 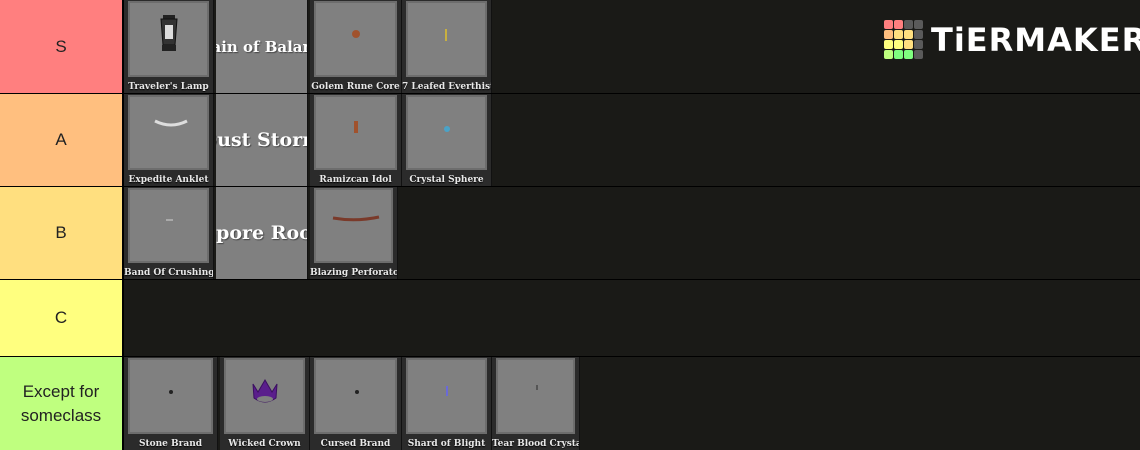 I want to click on item-caption: 7 Leafed Everthistle, so click(x=446, y=87).